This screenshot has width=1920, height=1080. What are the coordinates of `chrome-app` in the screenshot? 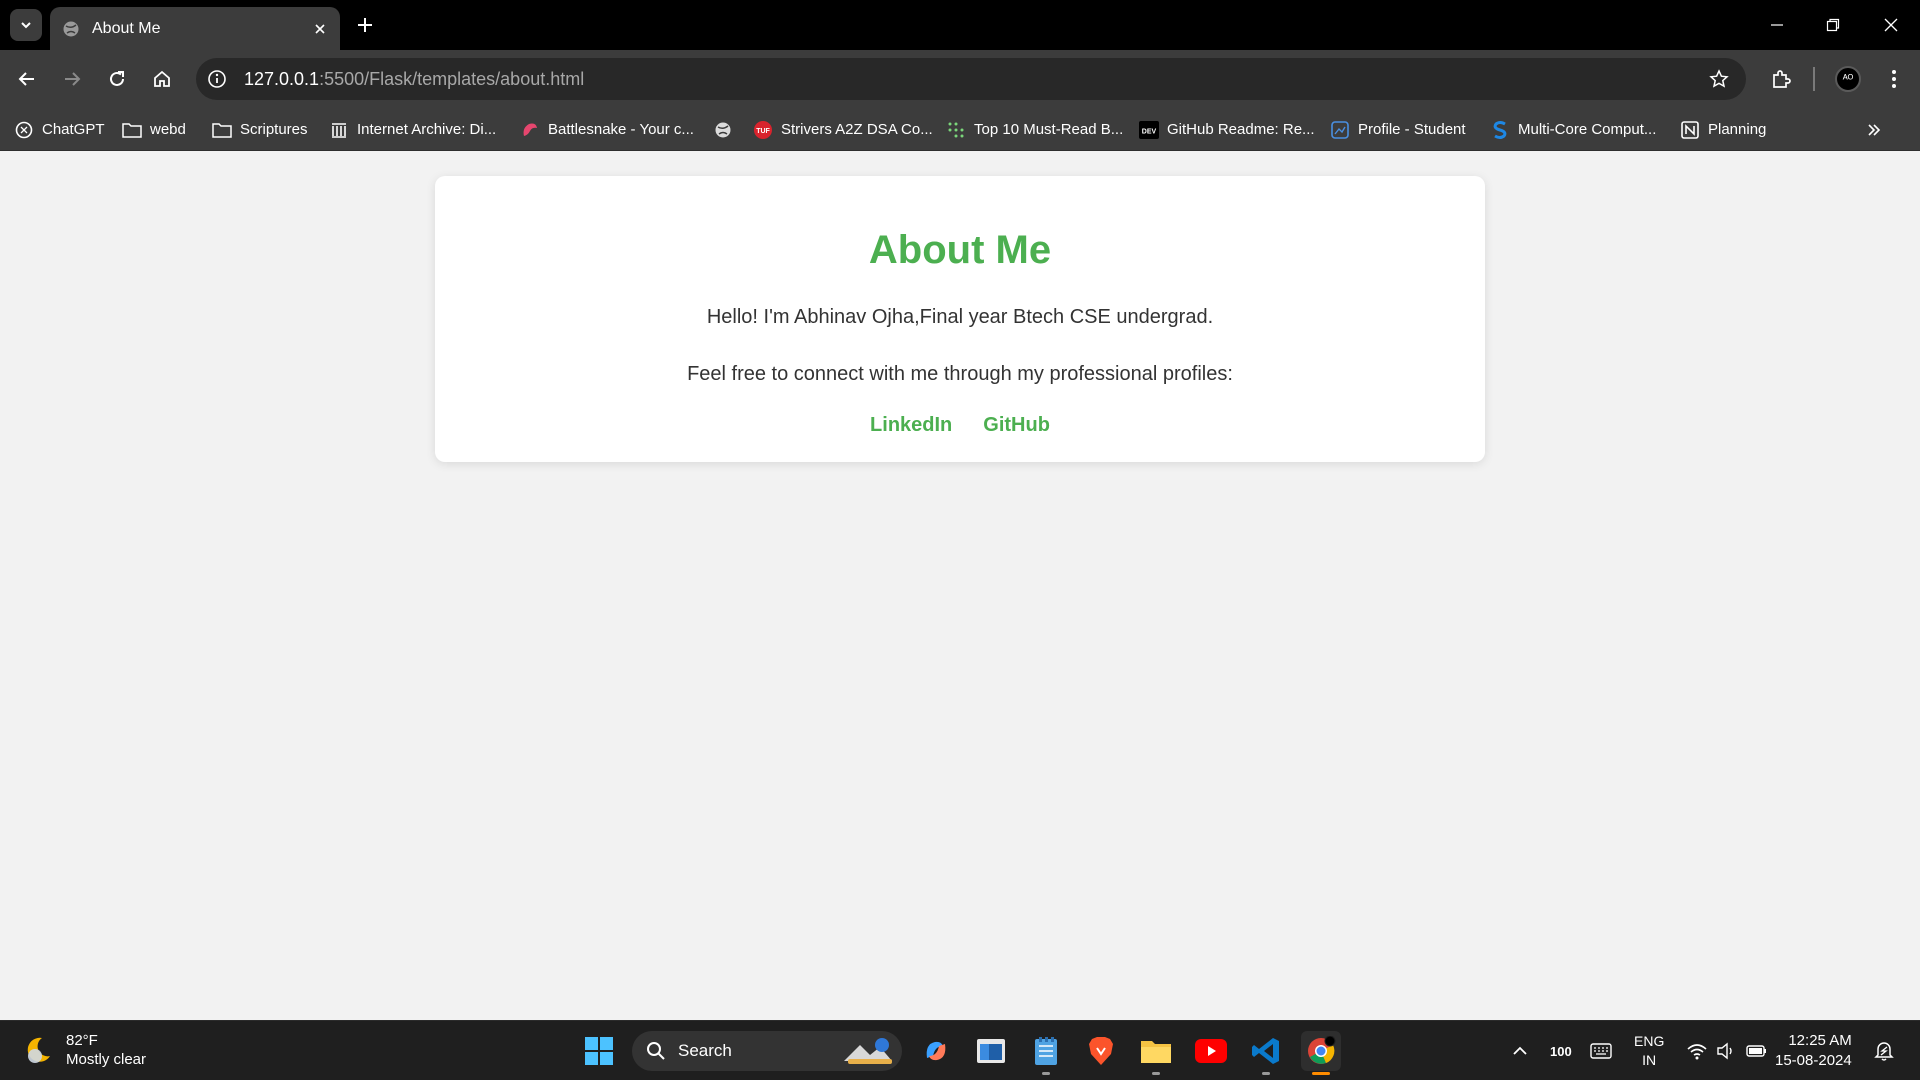 It's located at (1321, 1053).